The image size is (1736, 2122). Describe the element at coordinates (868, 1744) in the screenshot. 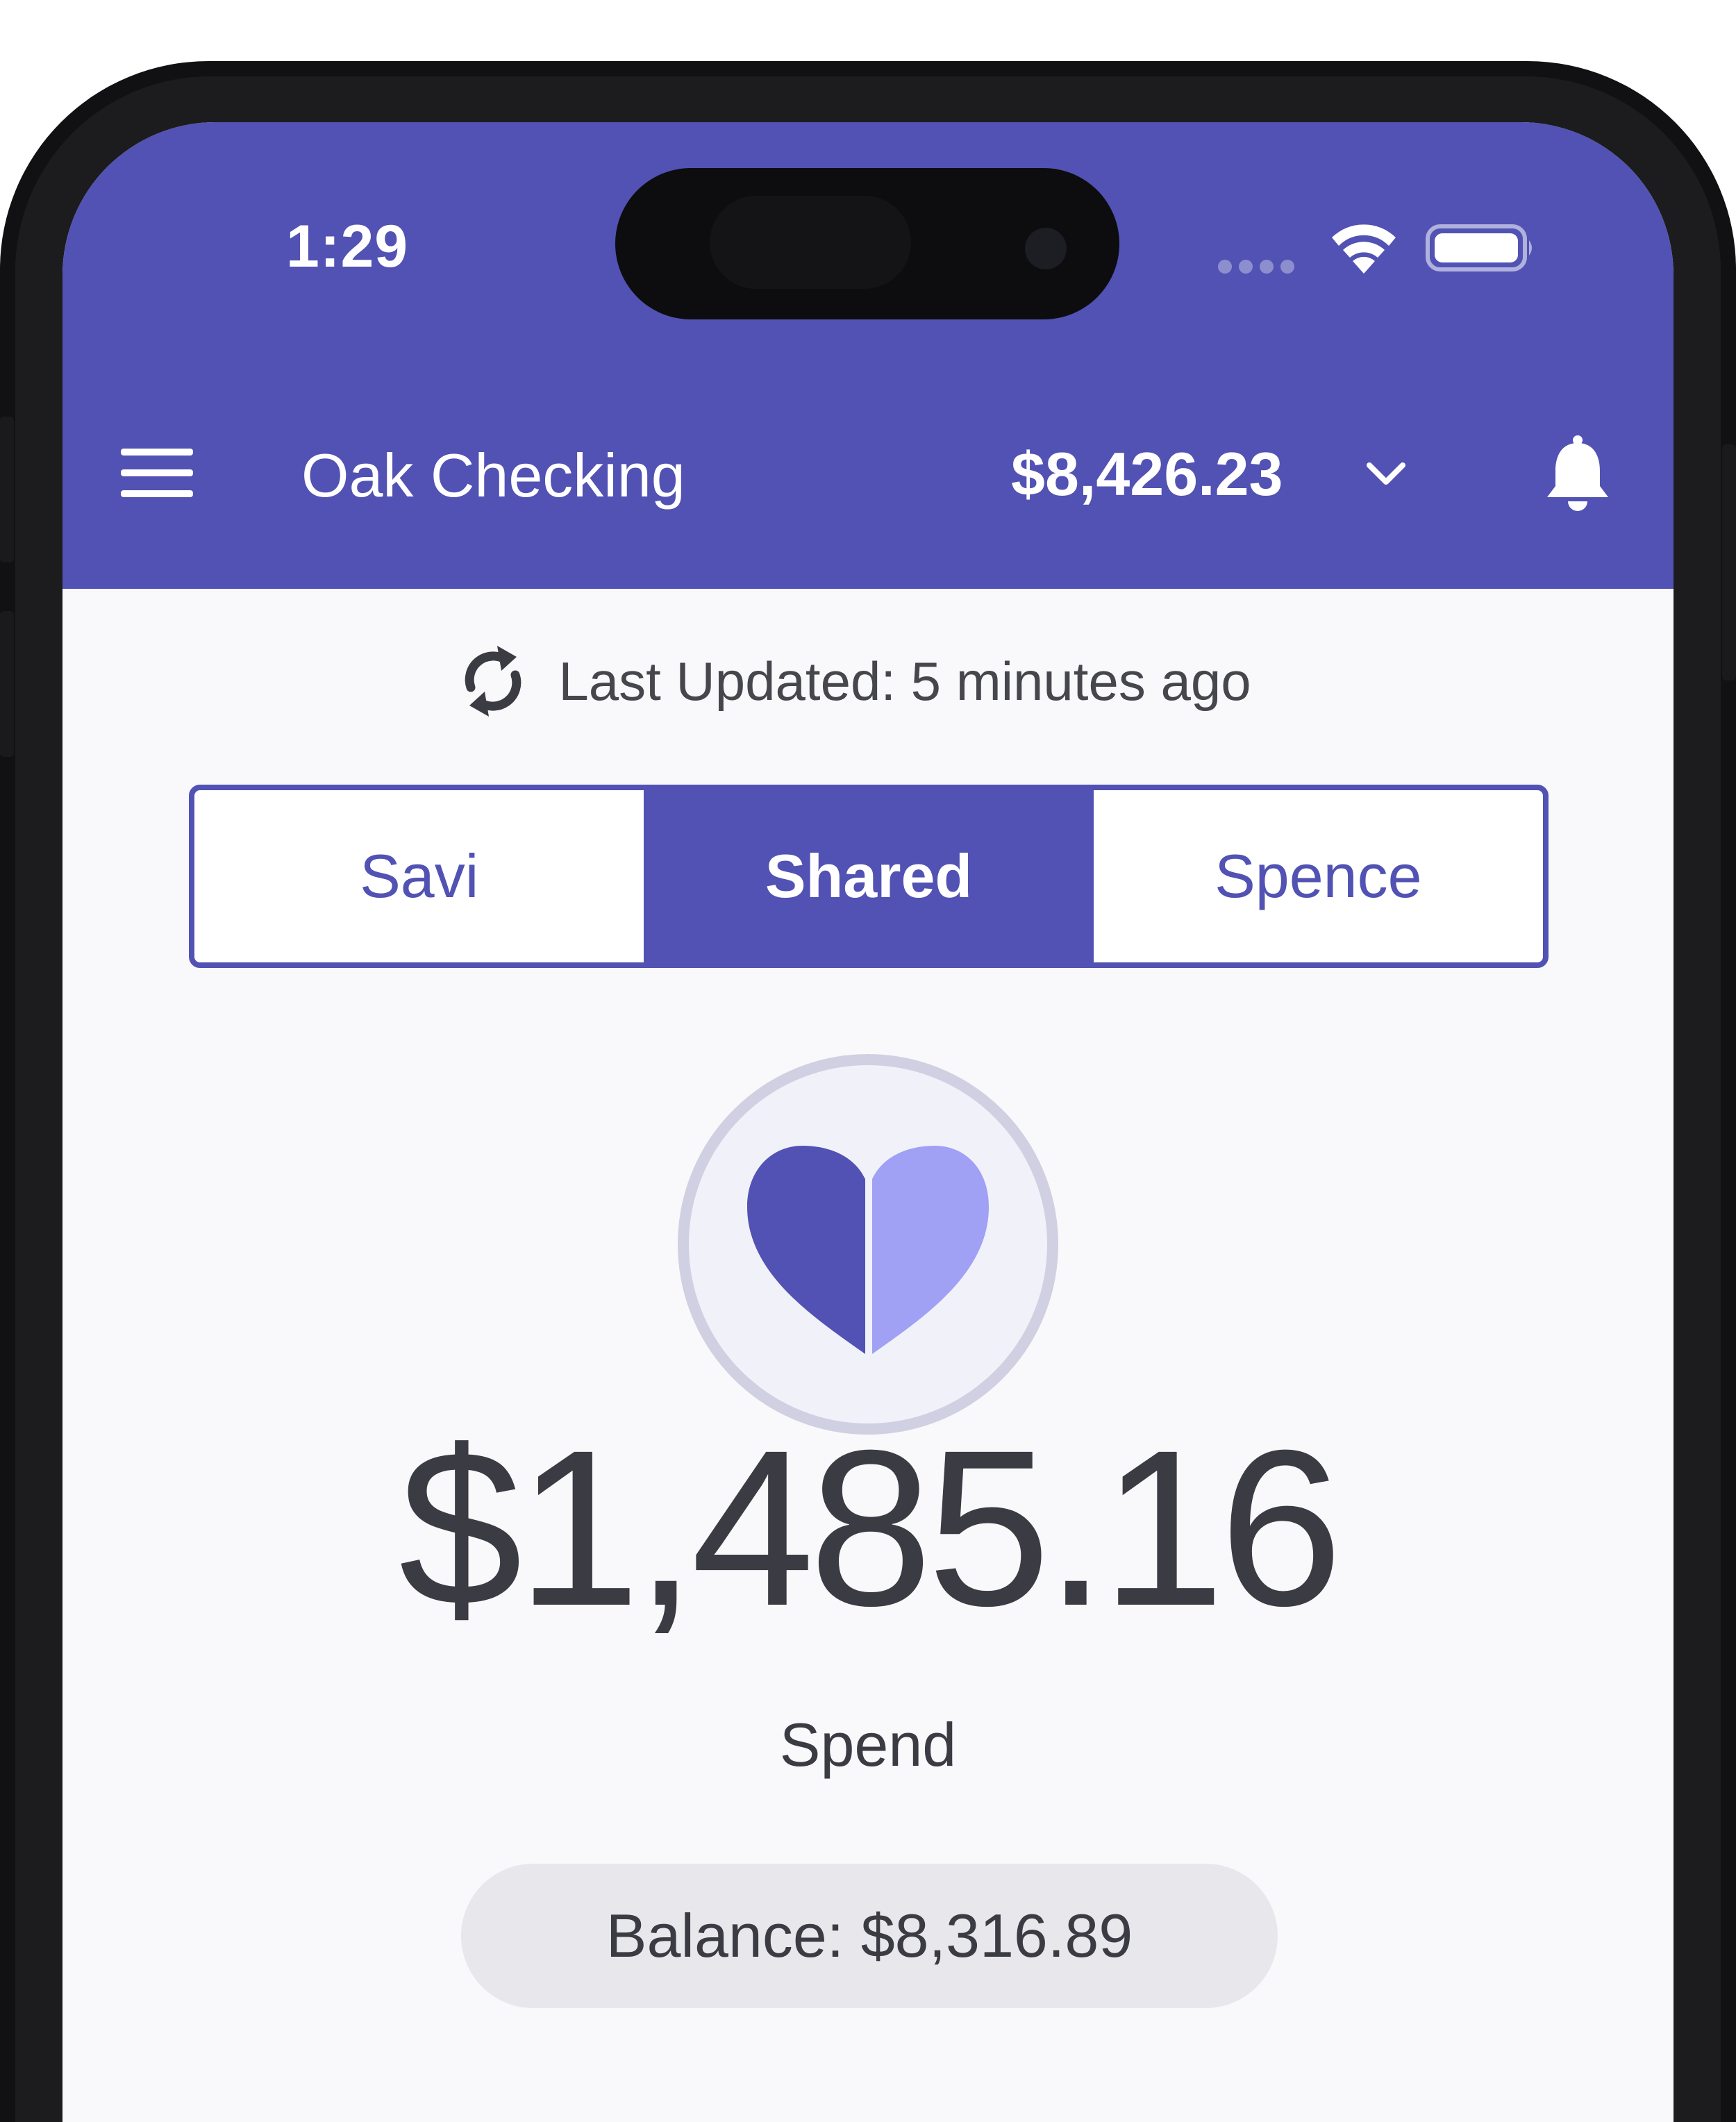

I see `spend-label: Spend` at that location.